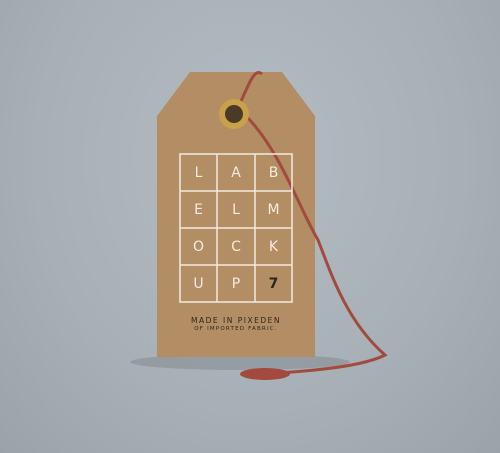  Describe the element at coordinates (273, 172) in the screenshot. I see `grid-letter: B` at that location.